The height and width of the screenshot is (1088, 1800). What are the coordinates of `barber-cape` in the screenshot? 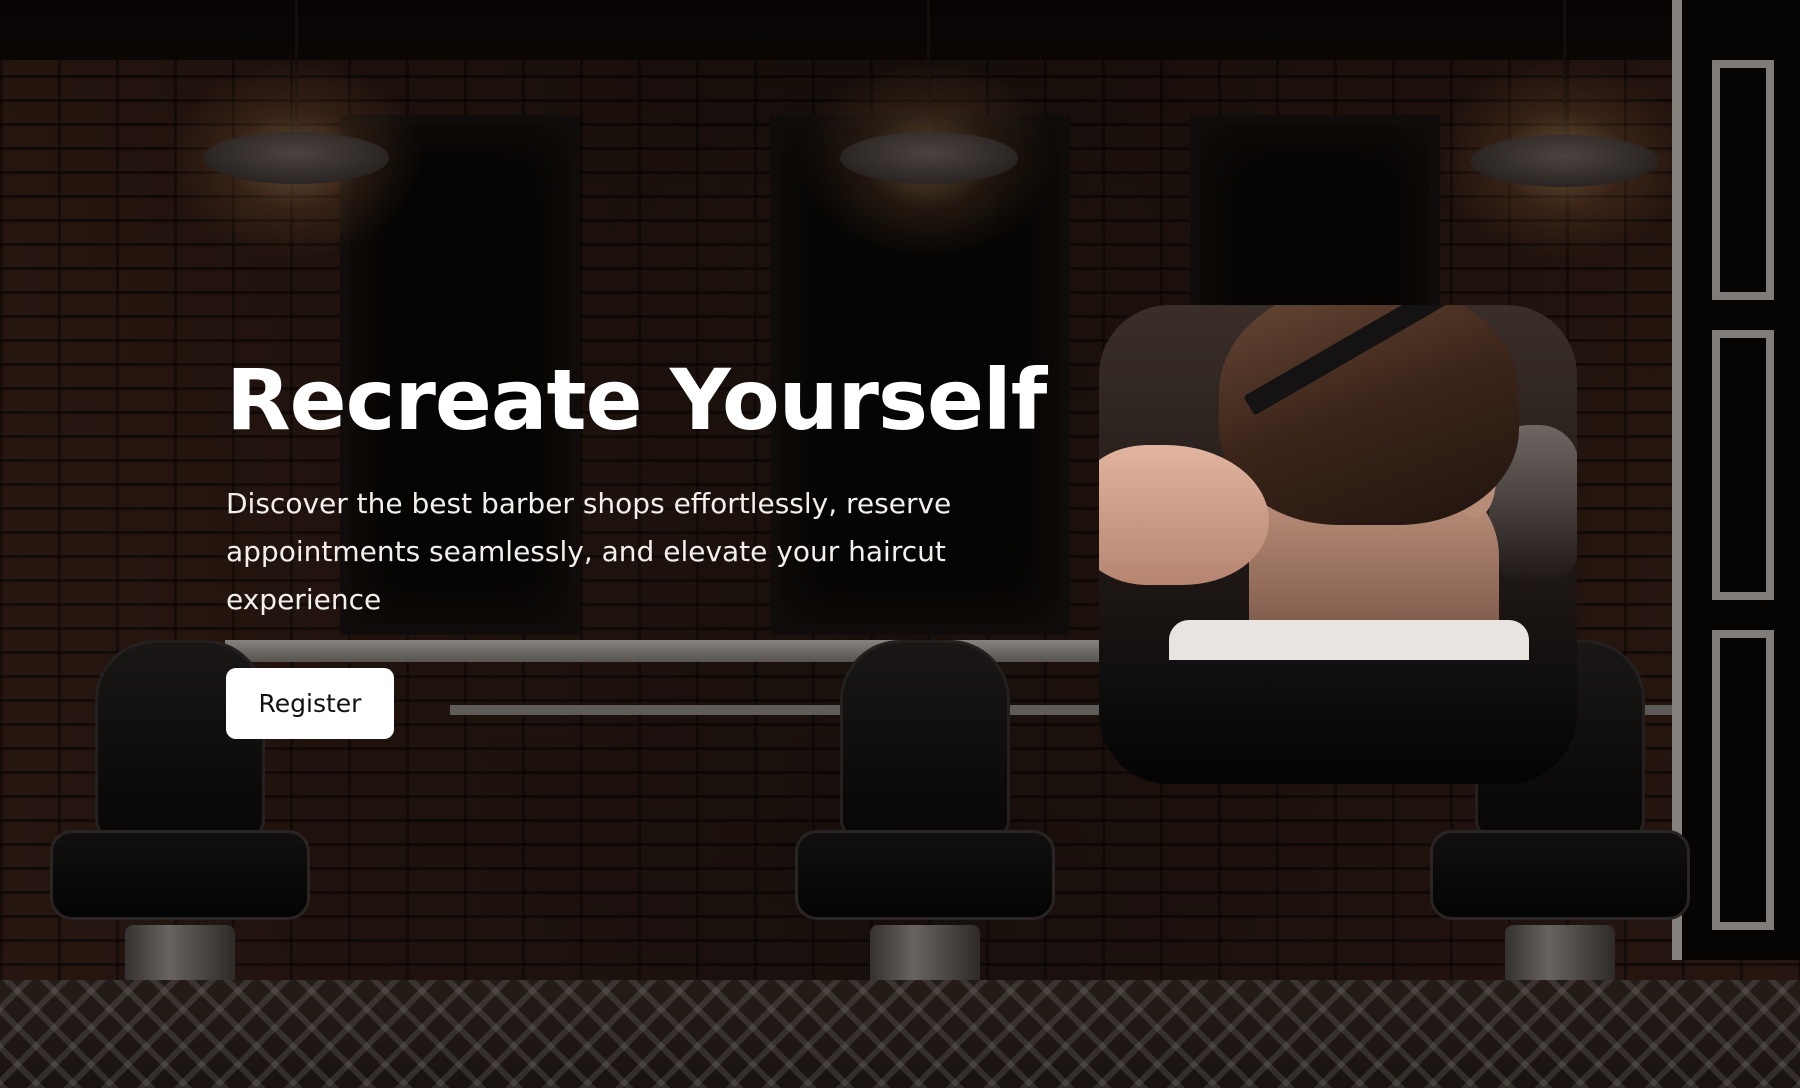 It's located at (1338, 722).